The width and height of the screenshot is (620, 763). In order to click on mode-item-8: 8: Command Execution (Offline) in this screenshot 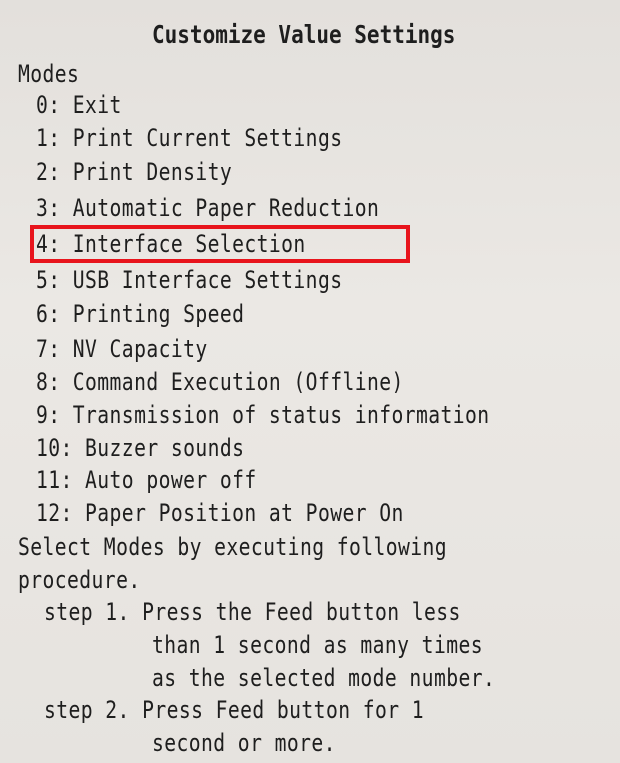, I will do `click(220, 382)`.